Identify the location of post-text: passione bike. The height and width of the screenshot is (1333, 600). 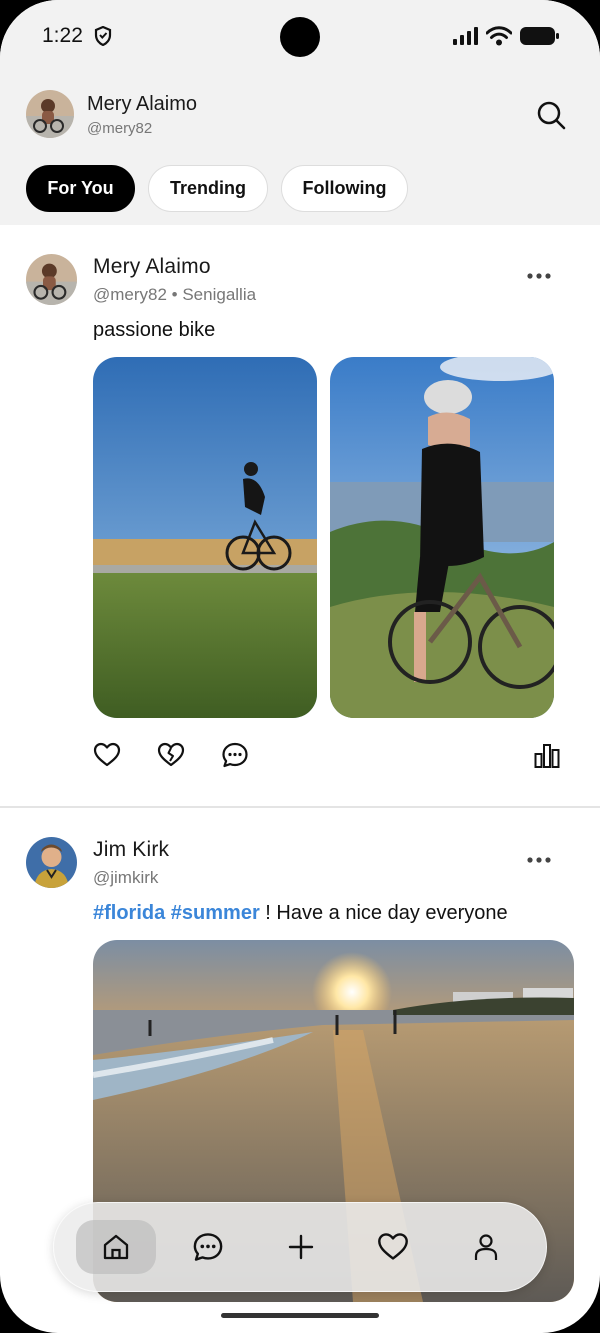
(154, 330).